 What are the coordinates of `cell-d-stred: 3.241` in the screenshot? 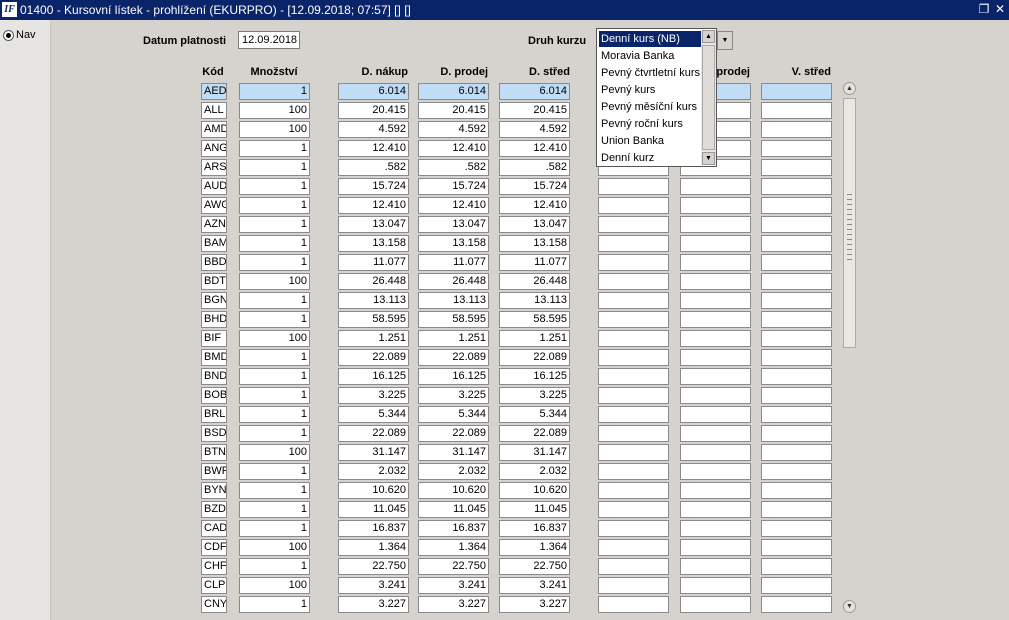 It's located at (534, 585).